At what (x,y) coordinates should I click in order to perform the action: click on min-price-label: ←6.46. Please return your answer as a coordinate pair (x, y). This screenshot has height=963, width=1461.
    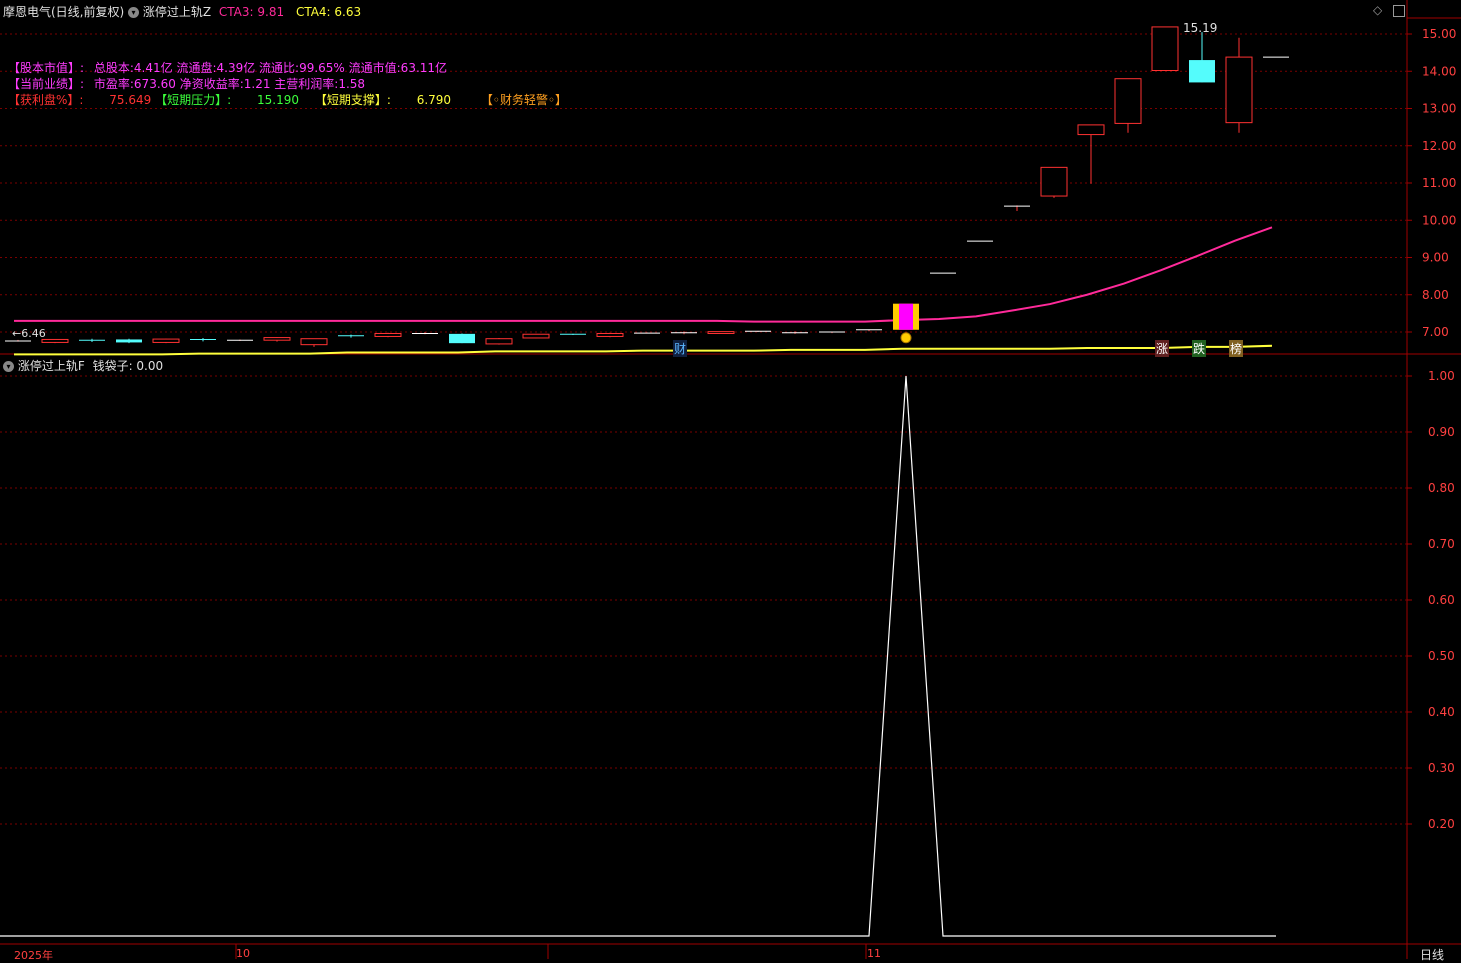
    Looking at the image, I should click on (29, 333).